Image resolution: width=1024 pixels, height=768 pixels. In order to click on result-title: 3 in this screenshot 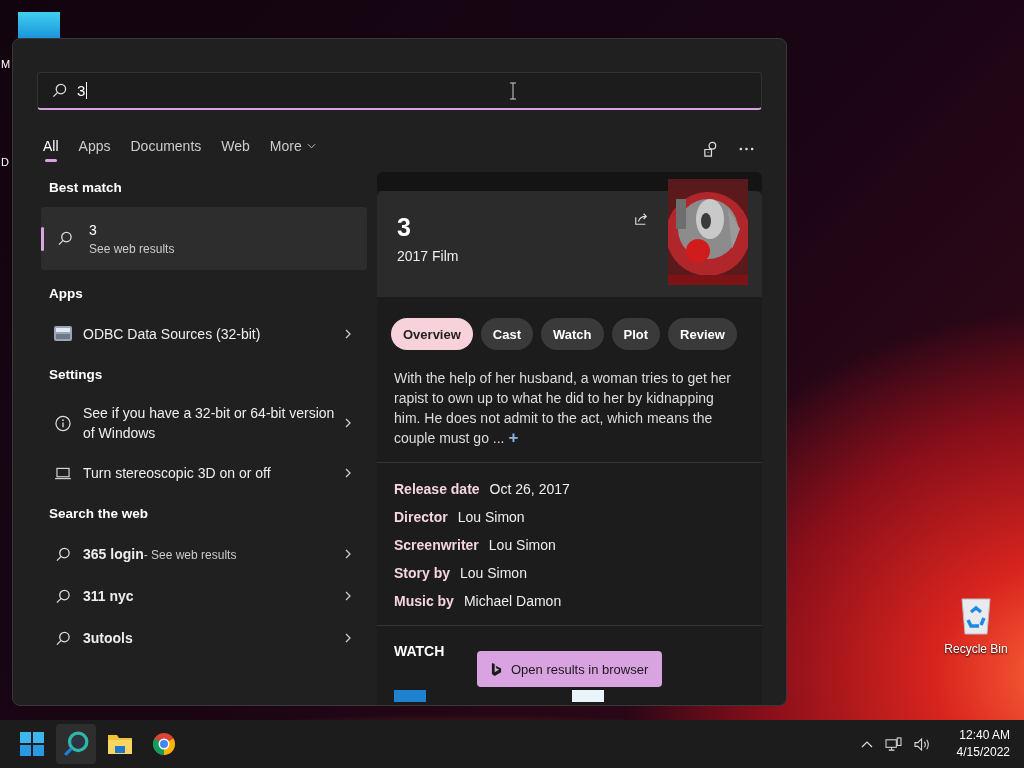, I will do `click(93, 229)`.